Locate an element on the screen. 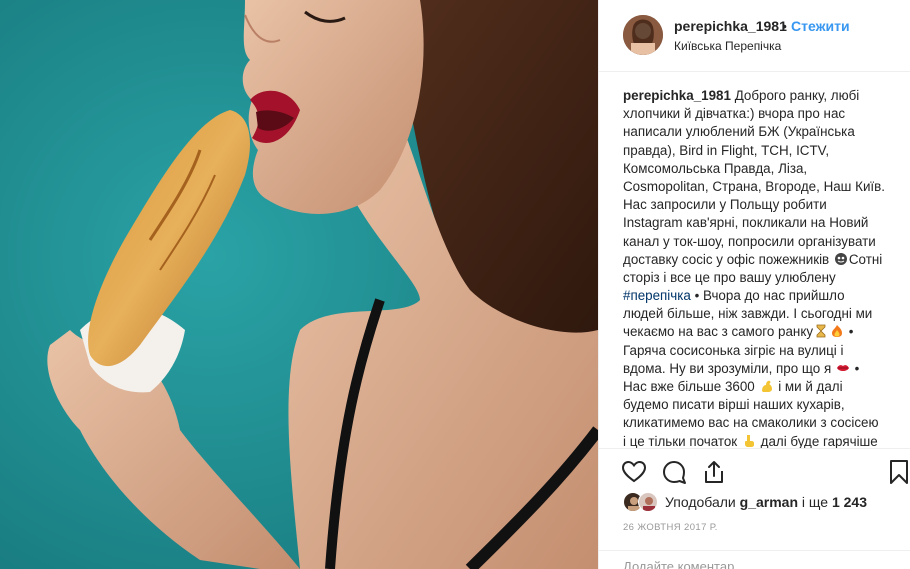 The height and width of the screenshot is (569, 910). post-username: perepichka_1981 is located at coordinates (730, 26).